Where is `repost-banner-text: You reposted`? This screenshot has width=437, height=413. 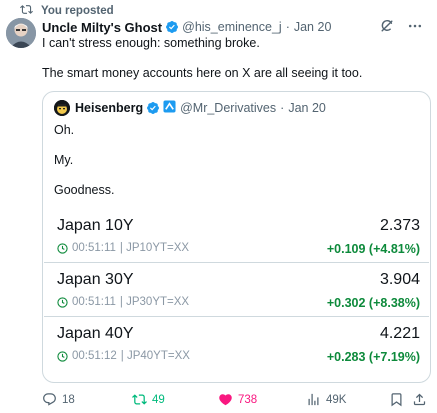 repost-banner-text: You reposted is located at coordinates (77, 11).